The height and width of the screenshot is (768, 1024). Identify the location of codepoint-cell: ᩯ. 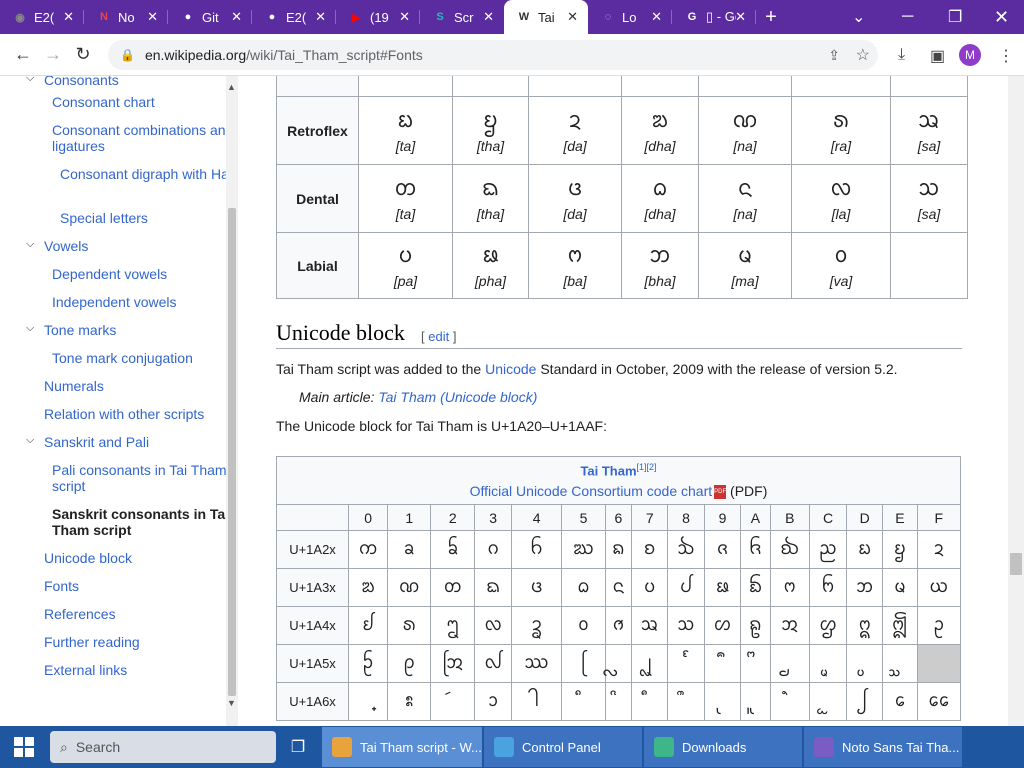
(939, 701).